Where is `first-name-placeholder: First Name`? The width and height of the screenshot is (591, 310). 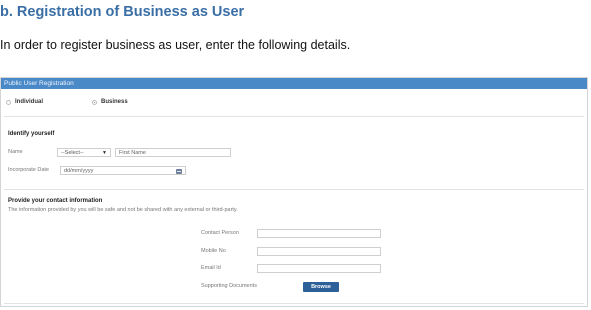 first-name-placeholder: First Name is located at coordinates (132, 153).